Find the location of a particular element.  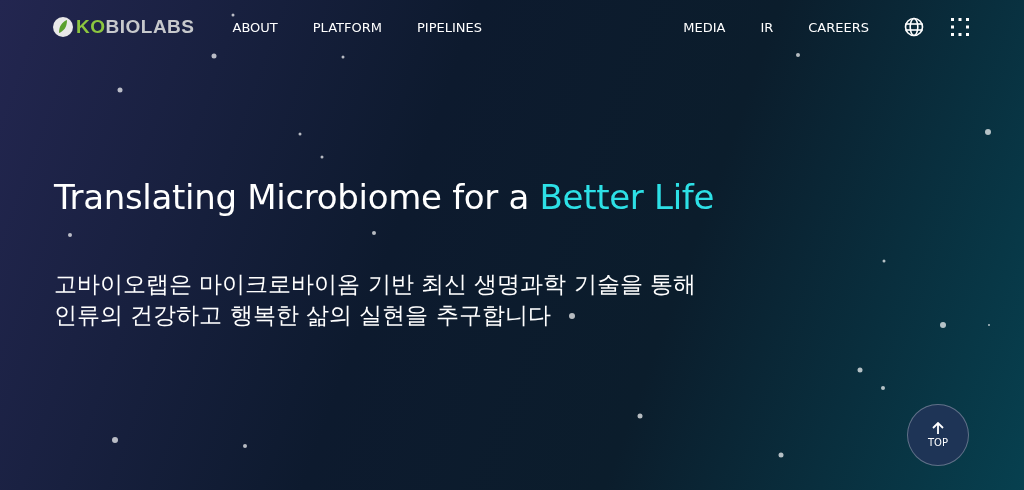

globe-icon is located at coordinates (914, 27).